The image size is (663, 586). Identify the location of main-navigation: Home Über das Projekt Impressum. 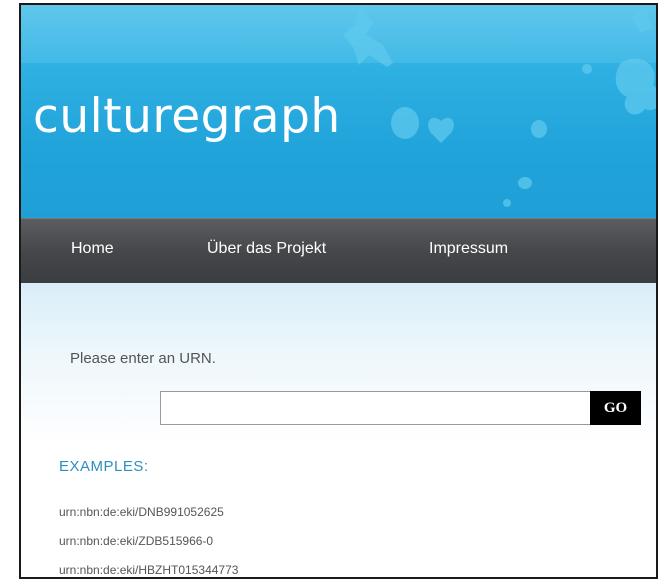
(338, 251).